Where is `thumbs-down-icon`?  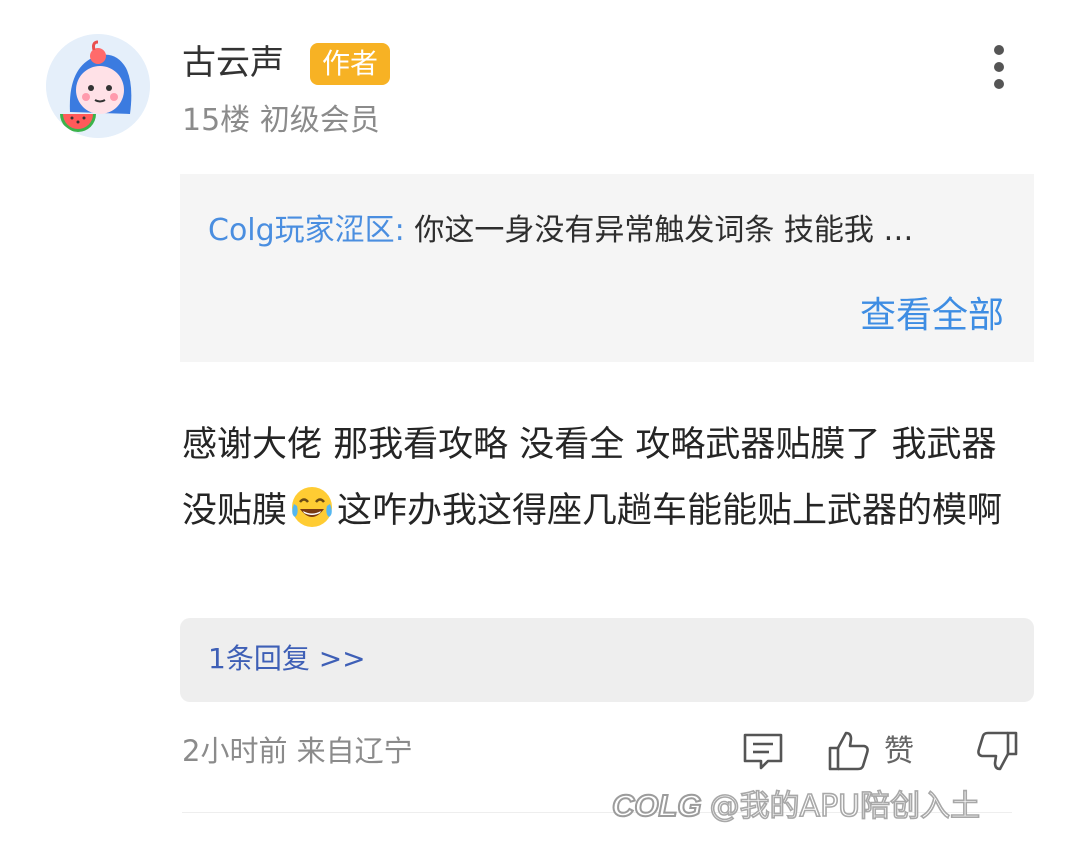 thumbs-down-icon is located at coordinates (997, 751).